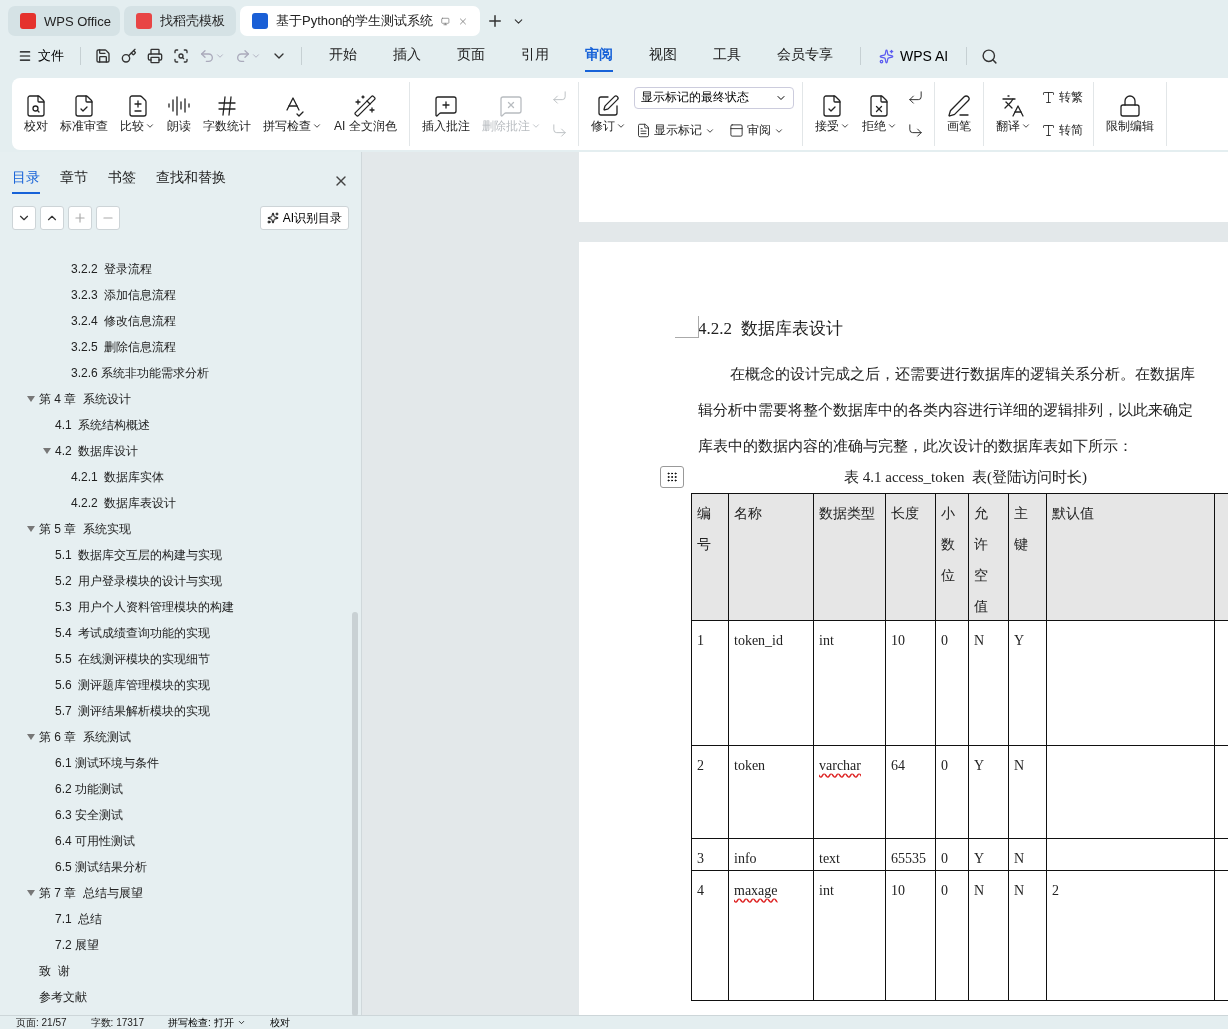  I want to click on menu-tab: 引用, so click(535, 56).